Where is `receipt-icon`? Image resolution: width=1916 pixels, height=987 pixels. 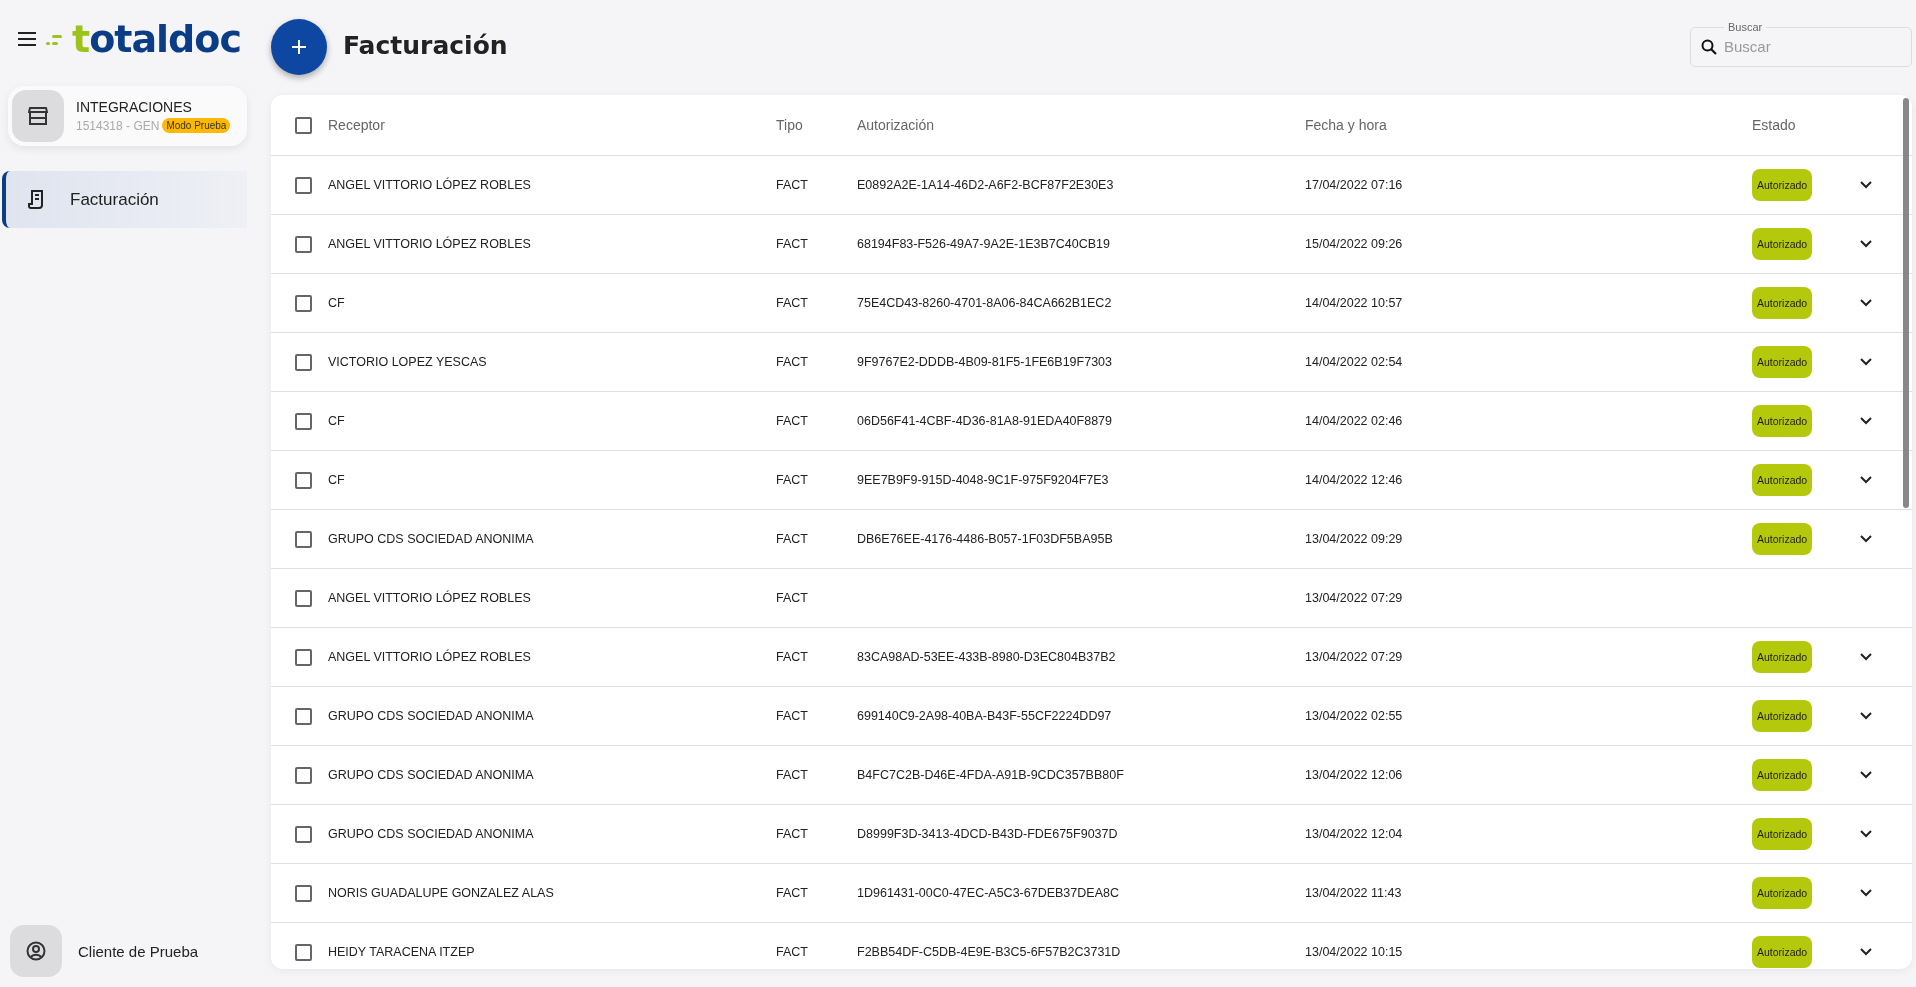
receipt-icon is located at coordinates (37, 199).